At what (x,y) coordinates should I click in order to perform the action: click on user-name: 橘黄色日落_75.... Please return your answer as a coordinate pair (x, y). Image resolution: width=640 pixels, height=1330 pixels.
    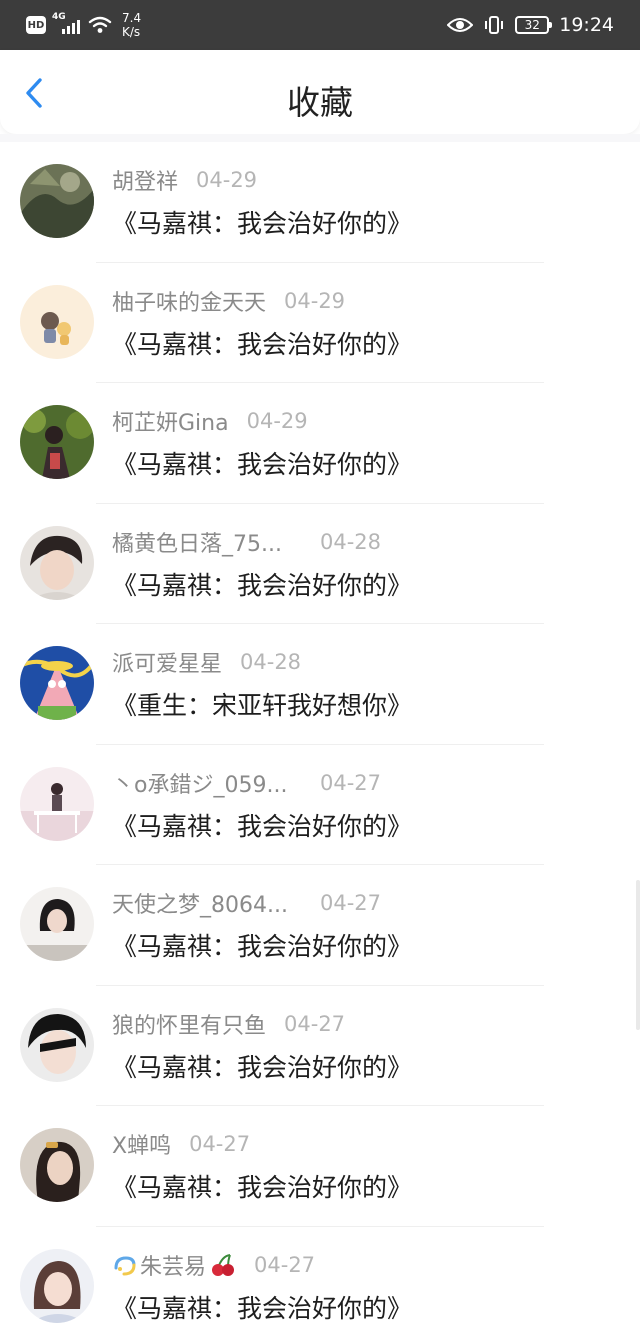
    Looking at the image, I should click on (207, 542).